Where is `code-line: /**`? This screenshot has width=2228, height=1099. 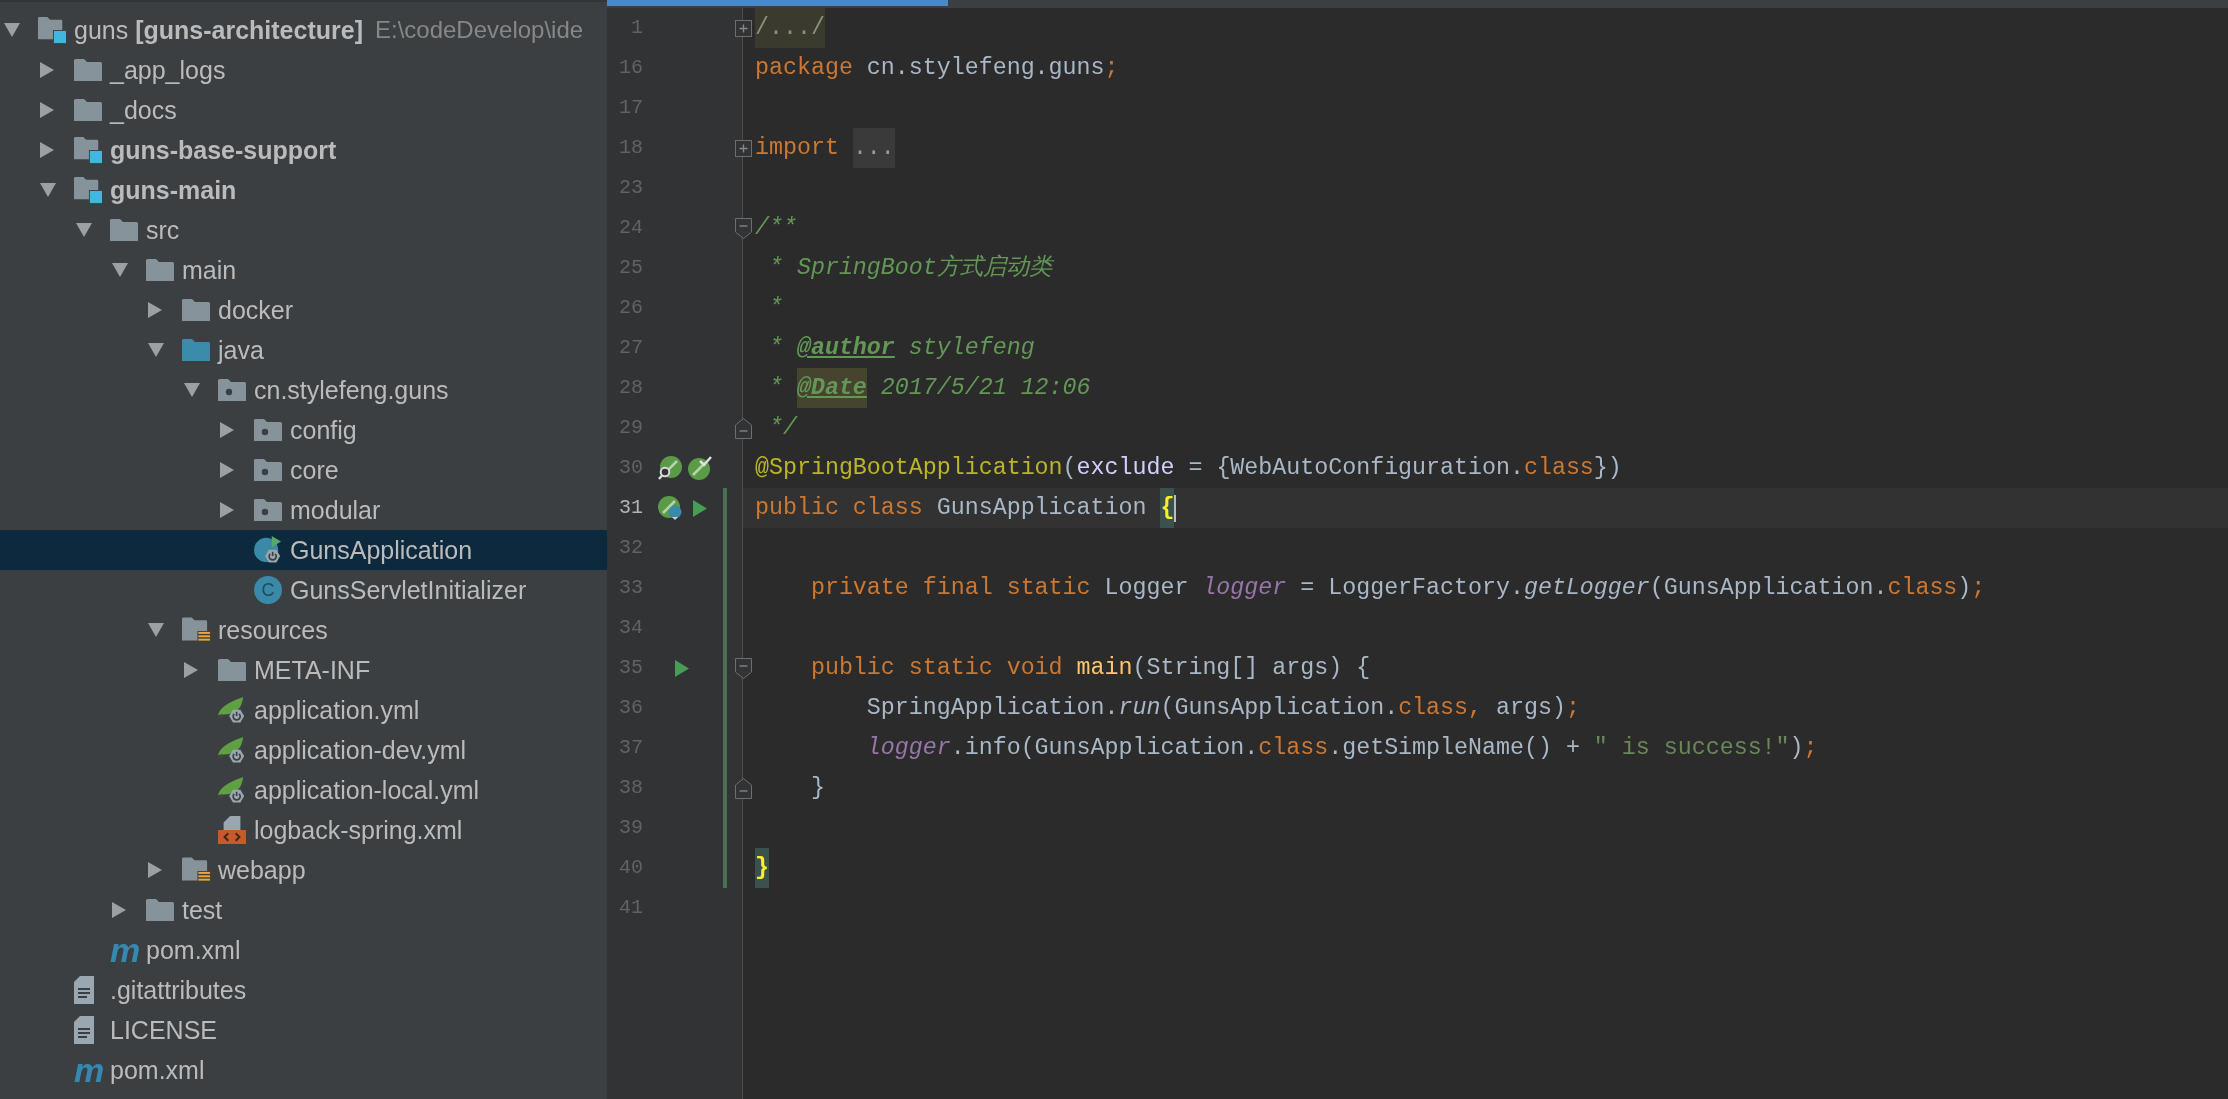
code-line: /** is located at coordinates (776, 228).